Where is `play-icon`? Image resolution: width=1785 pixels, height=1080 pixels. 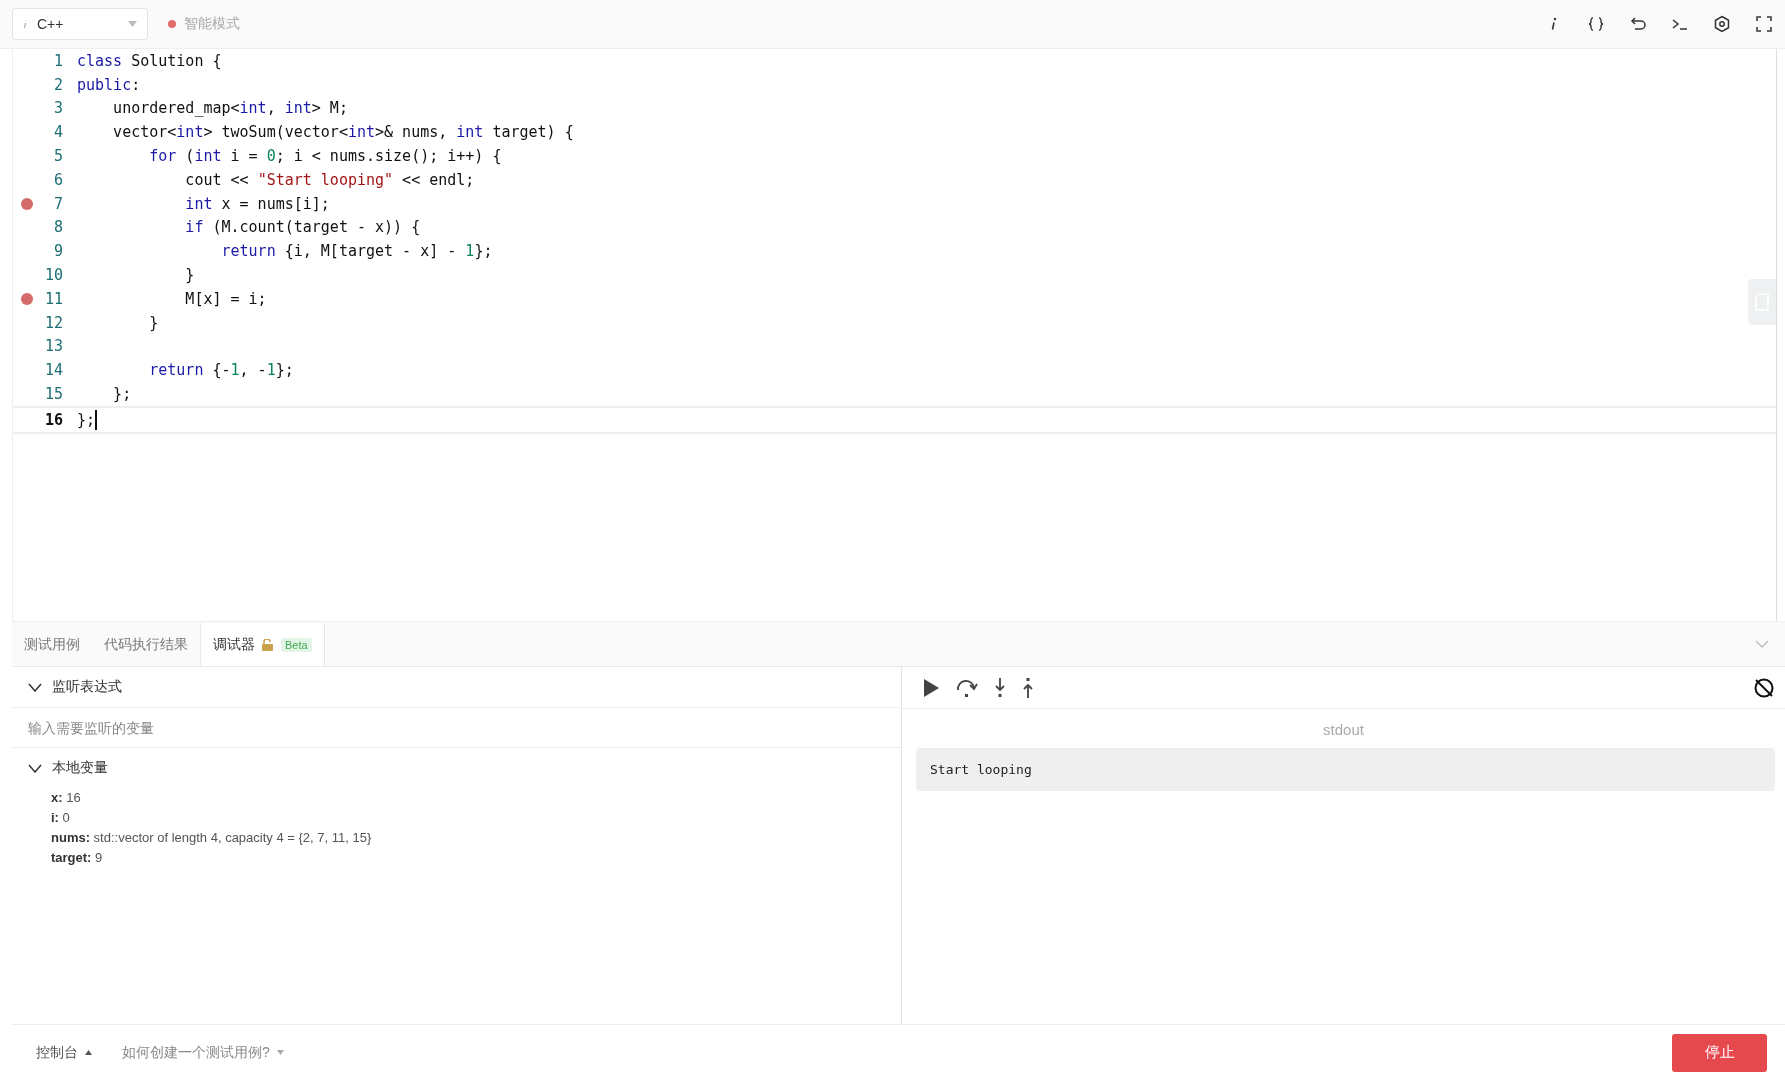
play-icon is located at coordinates (931, 687).